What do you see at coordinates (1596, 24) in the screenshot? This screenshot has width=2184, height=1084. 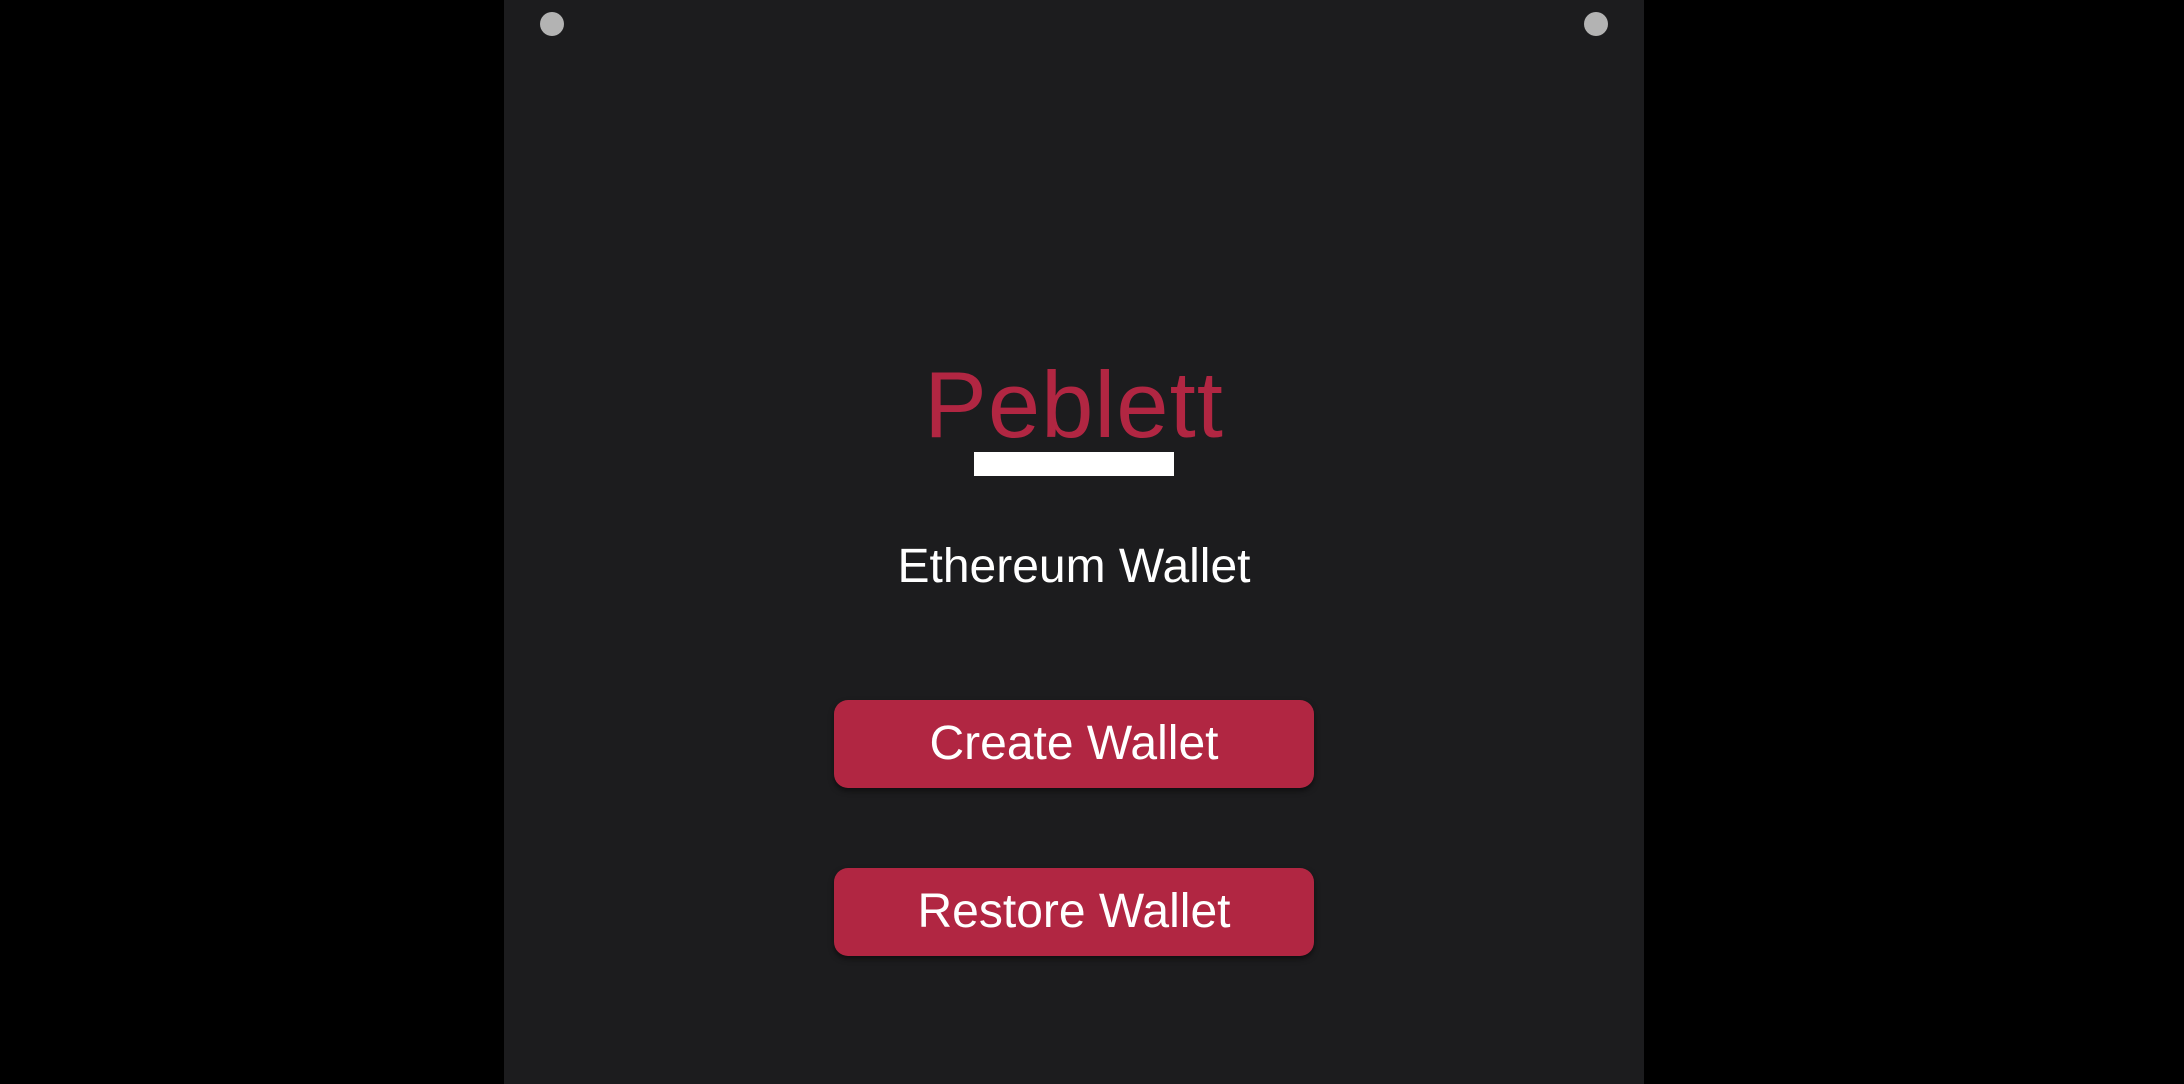 I see `corner-indicator-right-icon` at bounding box center [1596, 24].